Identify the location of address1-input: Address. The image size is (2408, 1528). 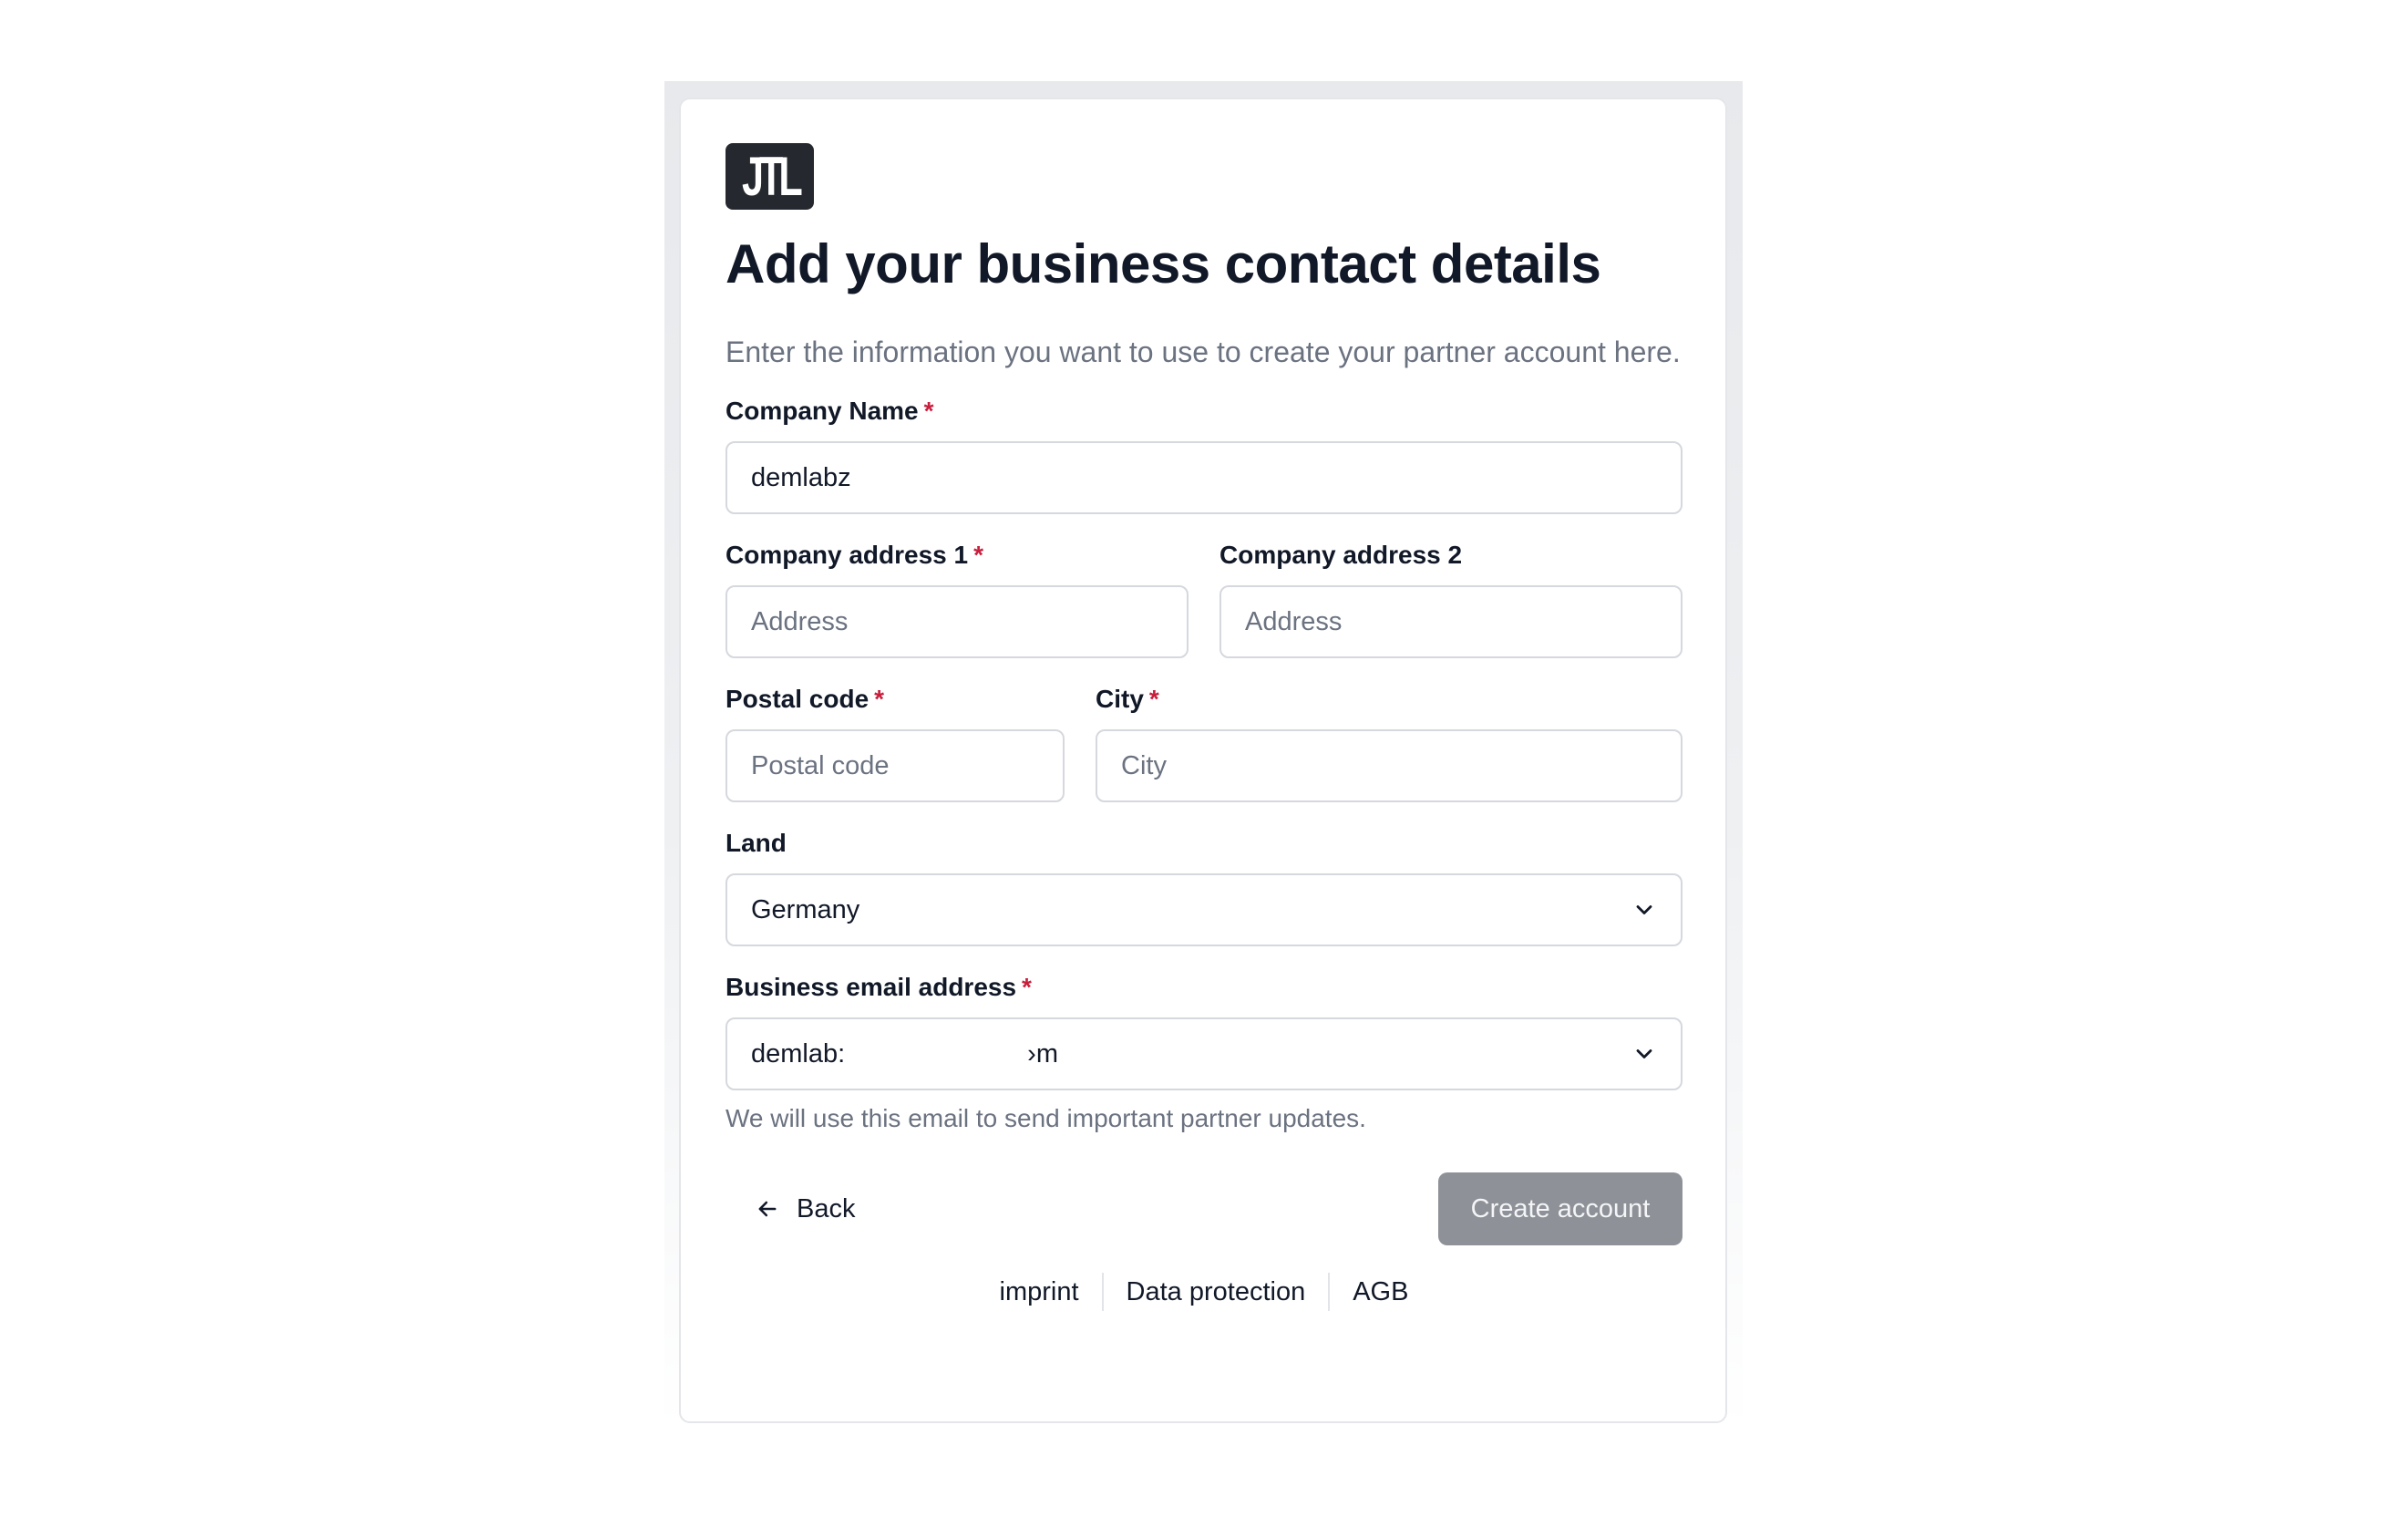
(957, 621).